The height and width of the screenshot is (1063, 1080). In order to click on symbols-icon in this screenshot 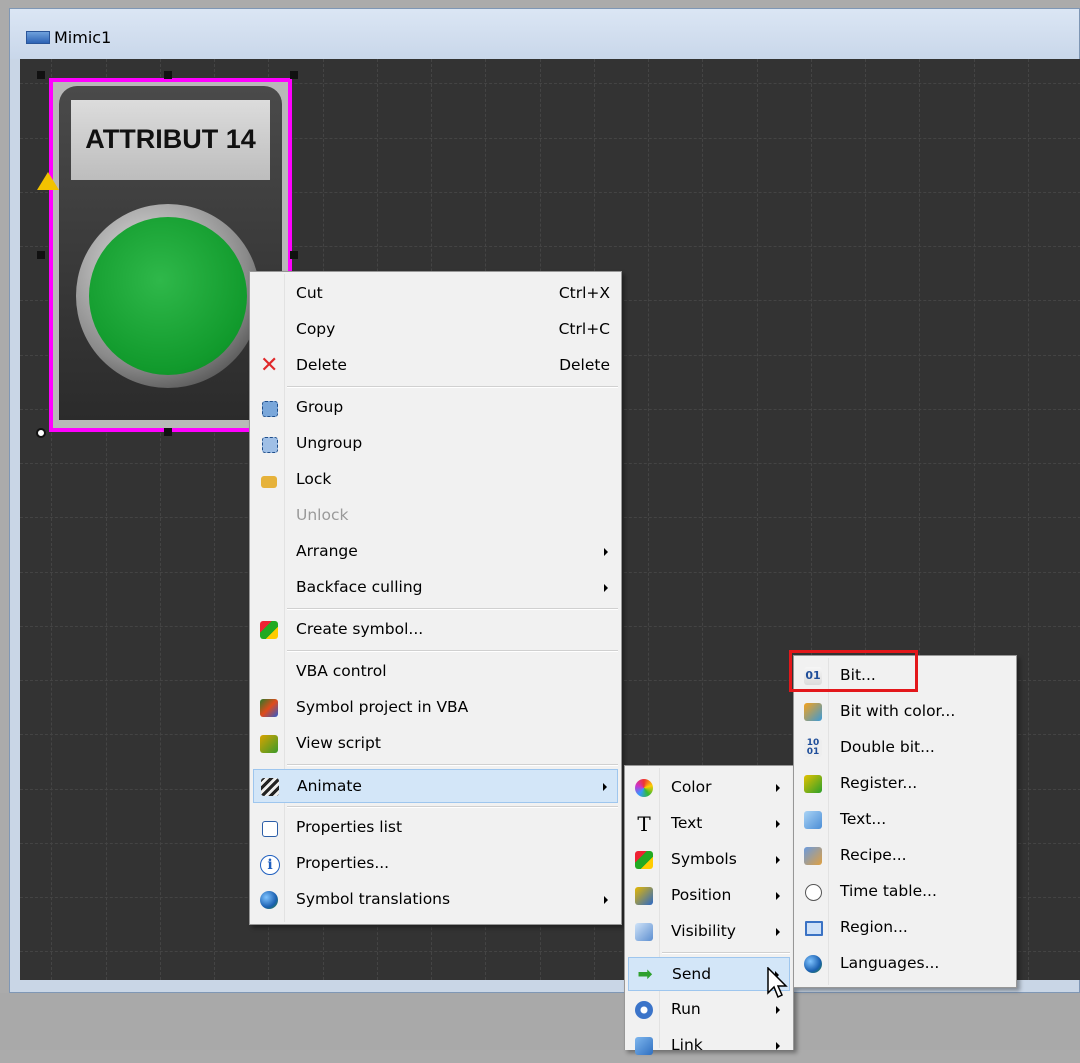, I will do `click(644, 860)`.